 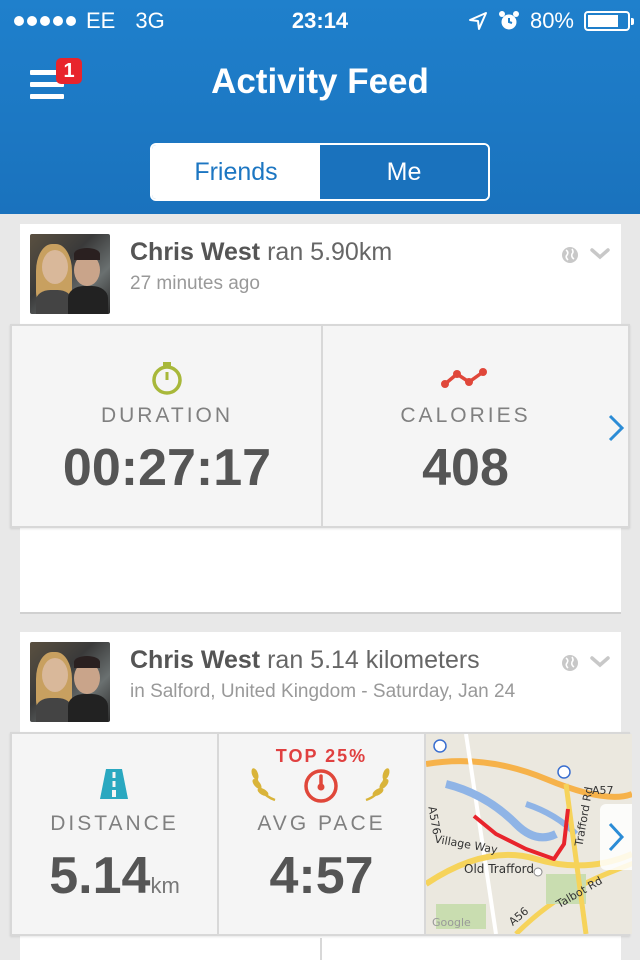 What do you see at coordinates (464, 378) in the screenshot?
I see `calories-trend-icon` at bounding box center [464, 378].